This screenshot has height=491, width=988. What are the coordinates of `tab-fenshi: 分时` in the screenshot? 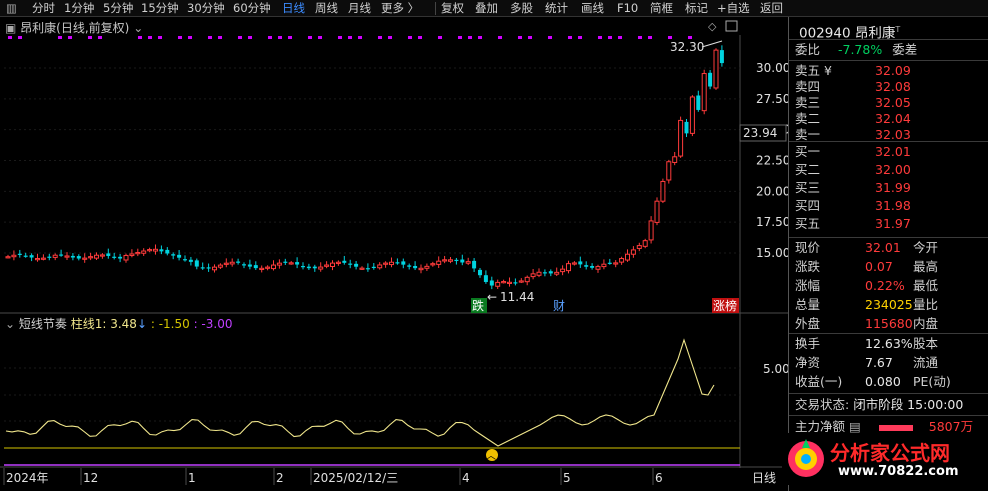 It's located at (43, 8).